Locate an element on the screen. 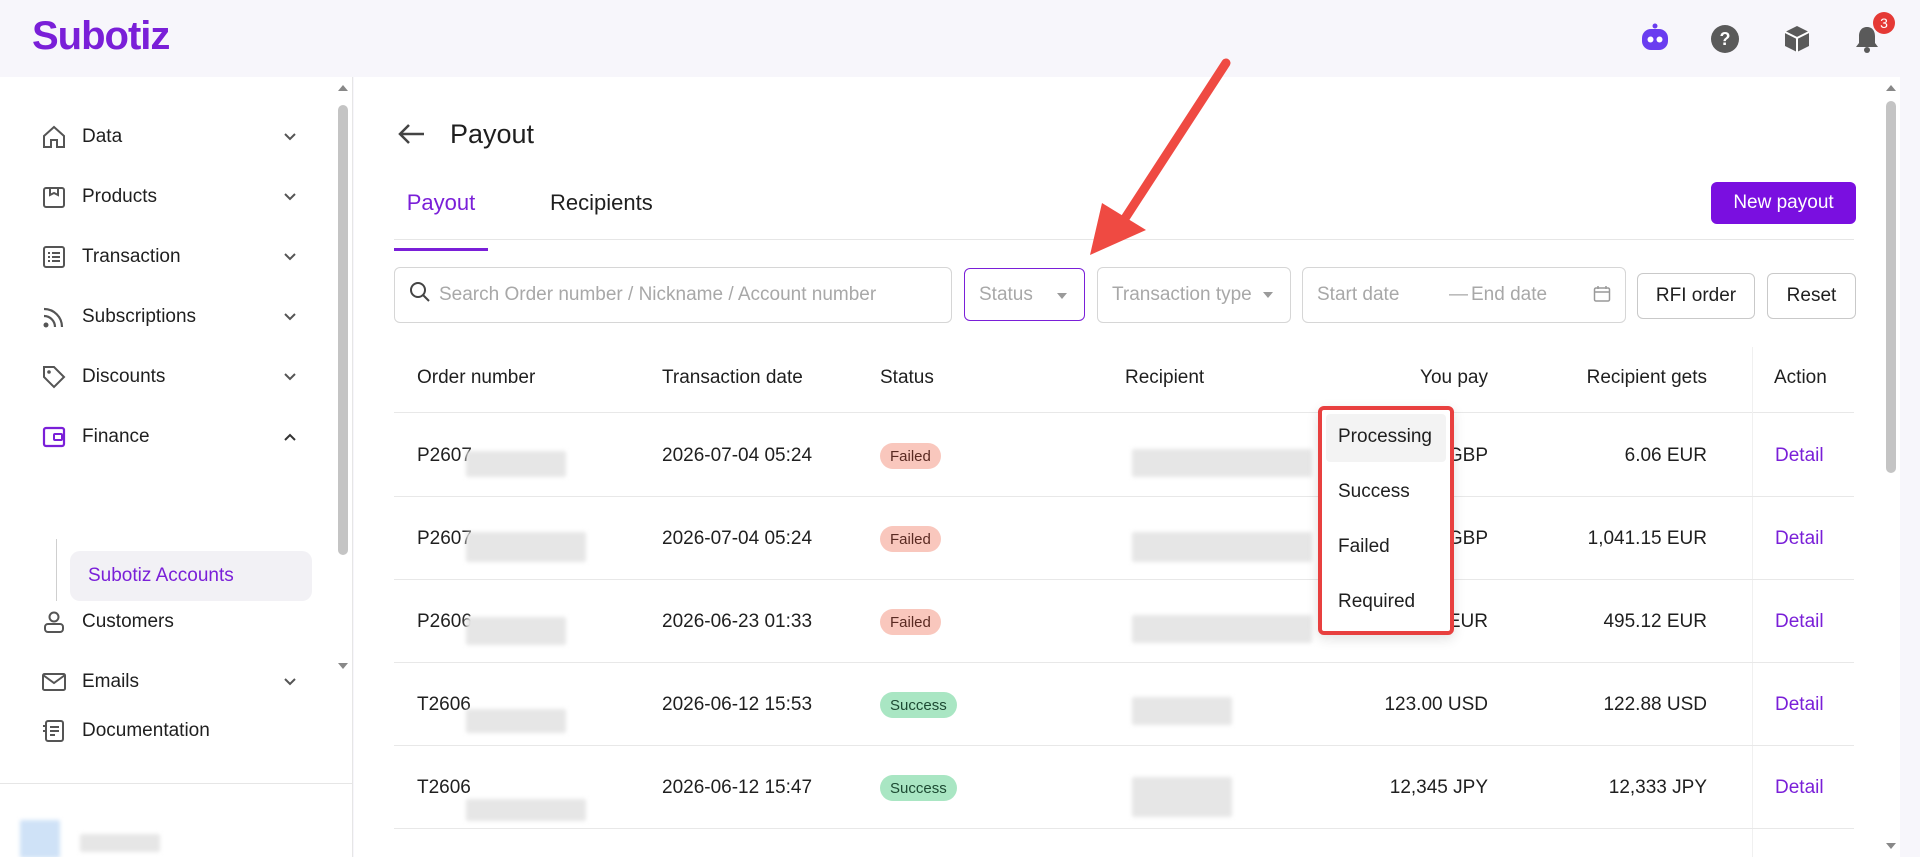 This screenshot has width=1920, height=857. caret-down-icon is located at coordinates (1268, 295).